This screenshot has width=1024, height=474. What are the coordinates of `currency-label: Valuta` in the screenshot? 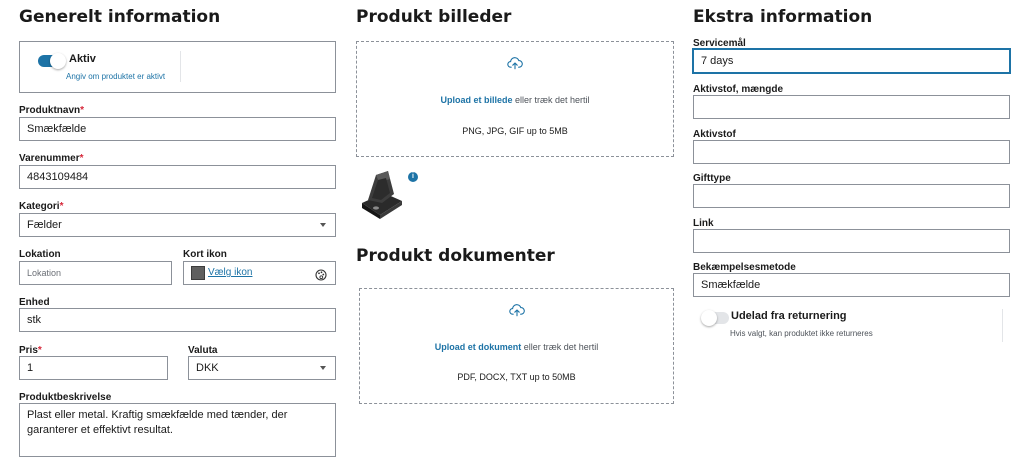 It's located at (203, 350).